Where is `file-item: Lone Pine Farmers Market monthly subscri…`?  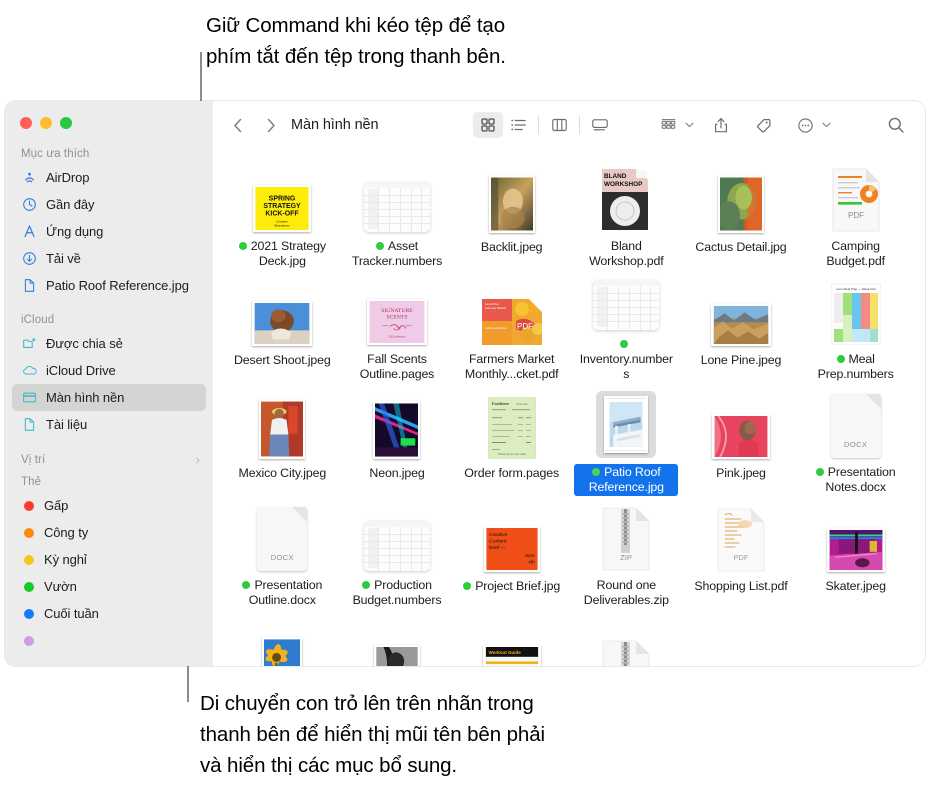
file-item: Lone Pine Farmers Market monthly subscri… is located at coordinates (511, 326).